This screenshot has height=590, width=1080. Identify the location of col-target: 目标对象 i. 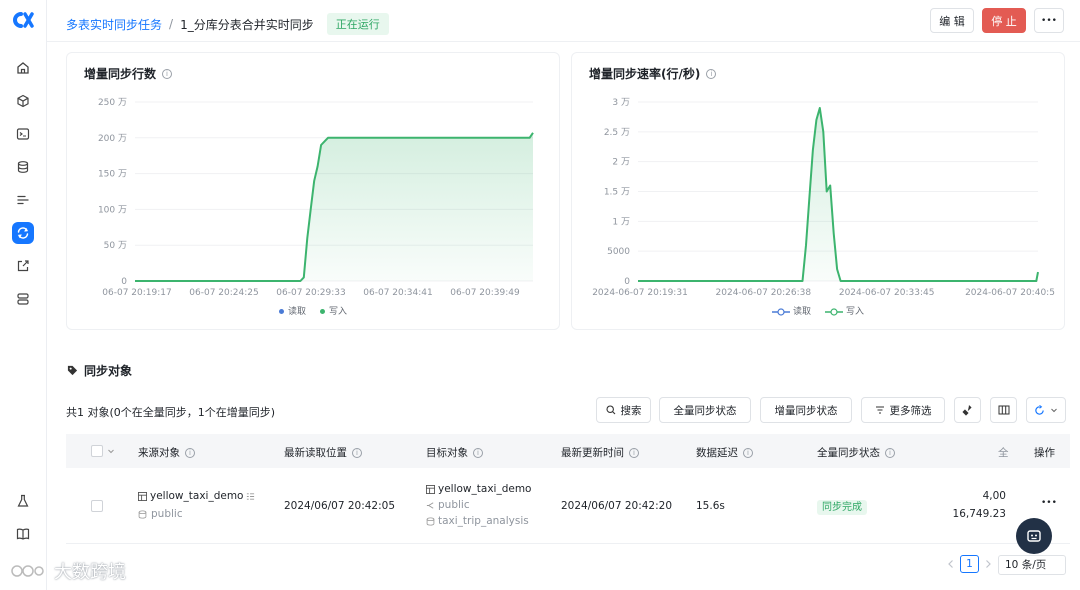
(454, 452).